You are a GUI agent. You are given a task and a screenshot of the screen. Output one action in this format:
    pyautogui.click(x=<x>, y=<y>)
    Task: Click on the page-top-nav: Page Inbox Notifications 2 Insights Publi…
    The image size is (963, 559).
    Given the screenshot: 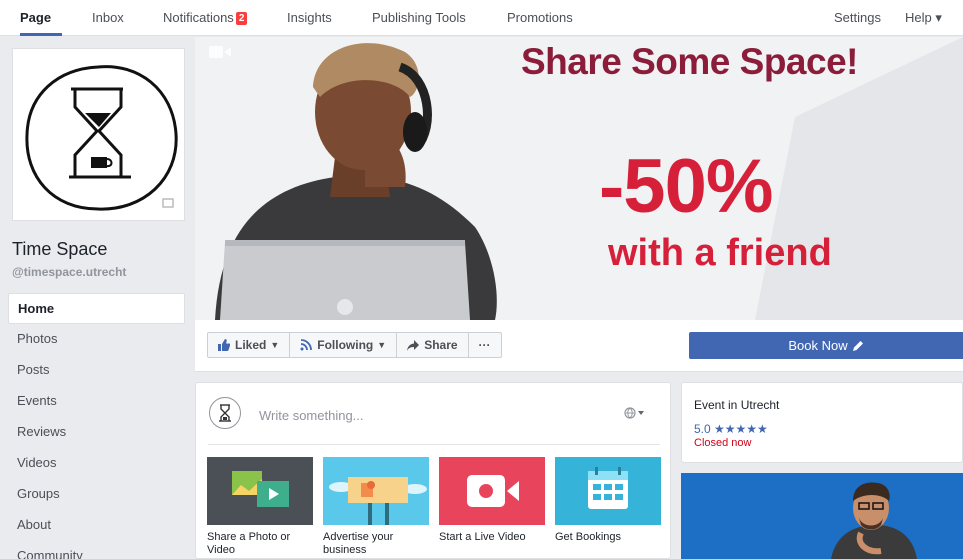 What is the action you would take?
    pyautogui.click(x=481, y=18)
    